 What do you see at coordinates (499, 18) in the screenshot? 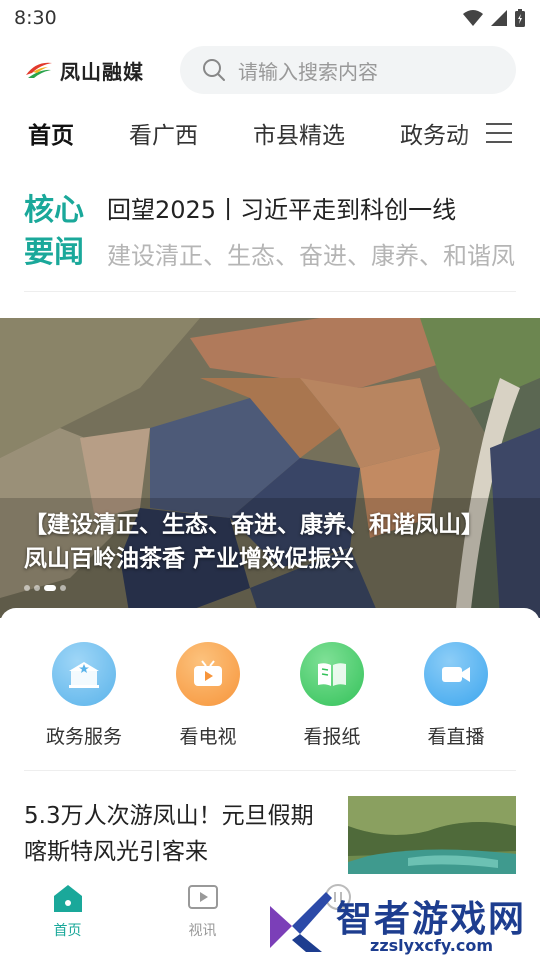
I see `cellular-signal-icon` at bounding box center [499, 18].